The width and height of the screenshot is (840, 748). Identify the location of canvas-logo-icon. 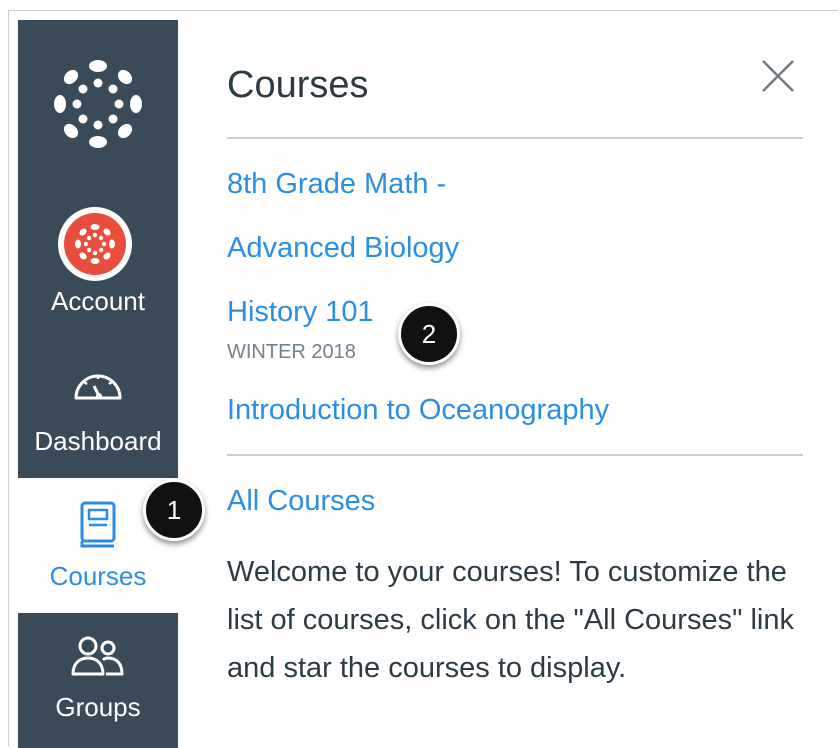
(98, 104).